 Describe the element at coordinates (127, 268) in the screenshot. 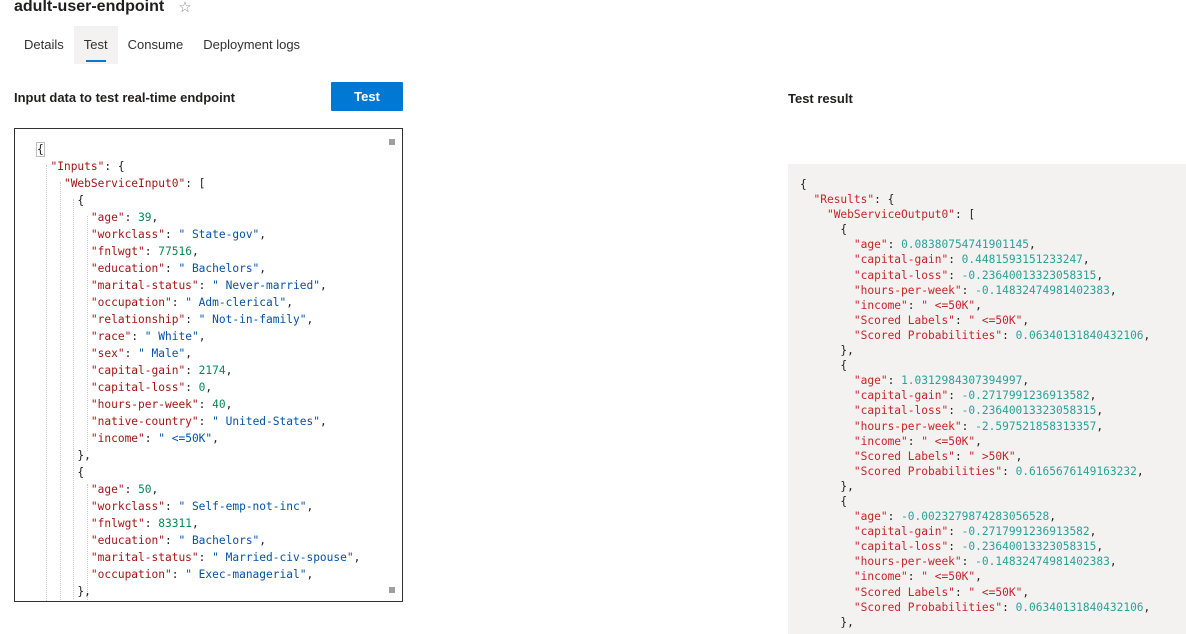

I see `json-key: "education"` at that location.